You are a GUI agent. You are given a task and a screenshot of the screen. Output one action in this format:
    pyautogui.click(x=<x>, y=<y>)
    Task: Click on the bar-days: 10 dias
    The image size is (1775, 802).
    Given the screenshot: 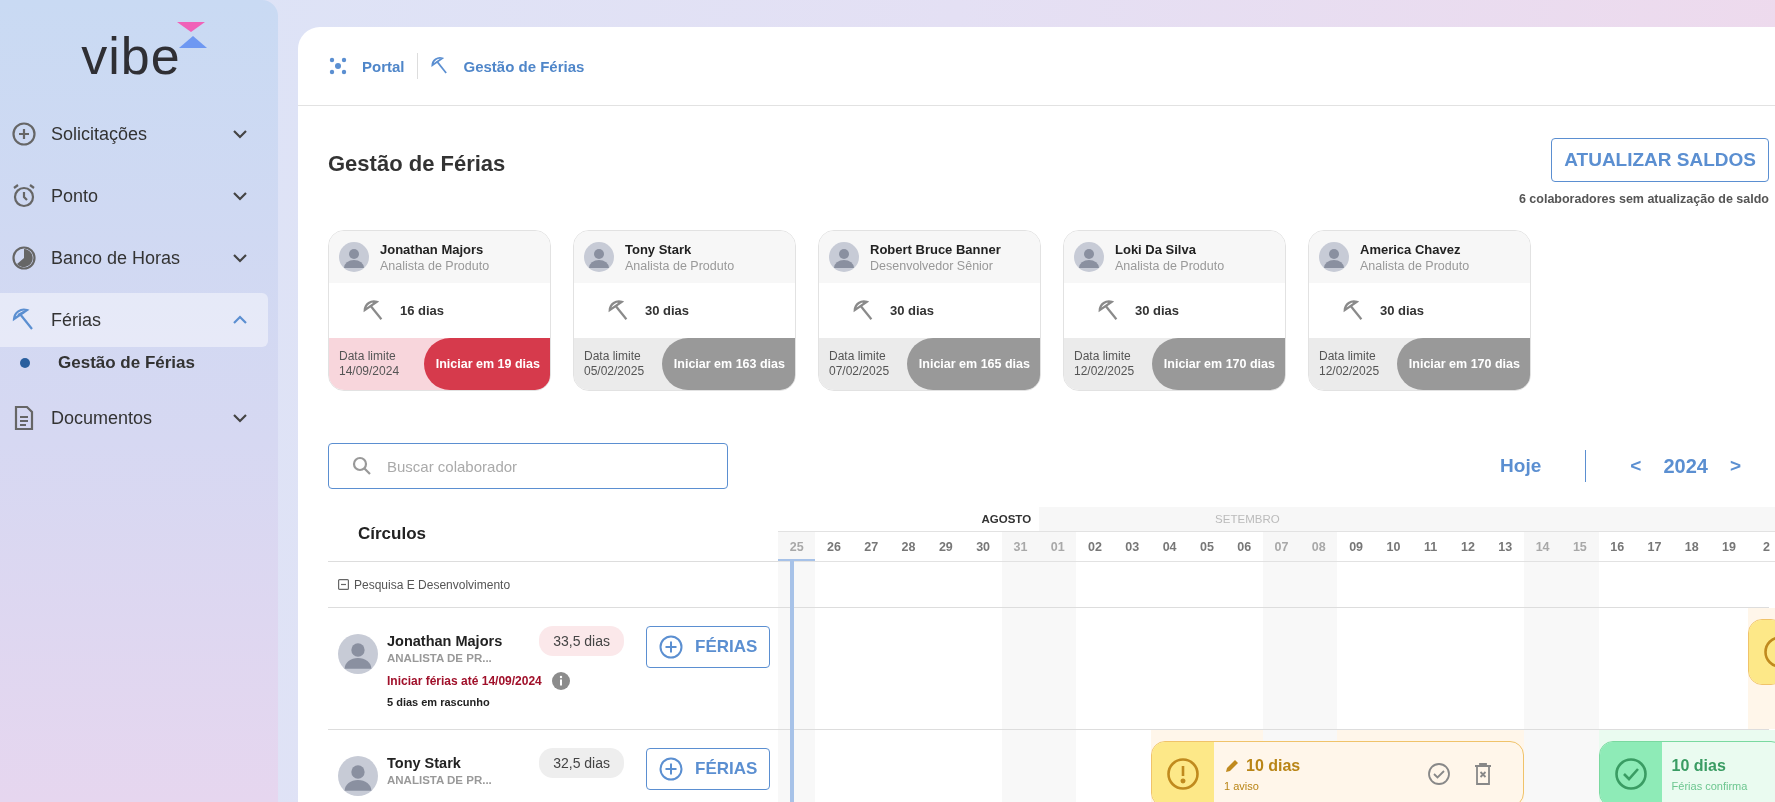 What is the action you would take?
    pyautogui.click(x=1698, y=765)
    